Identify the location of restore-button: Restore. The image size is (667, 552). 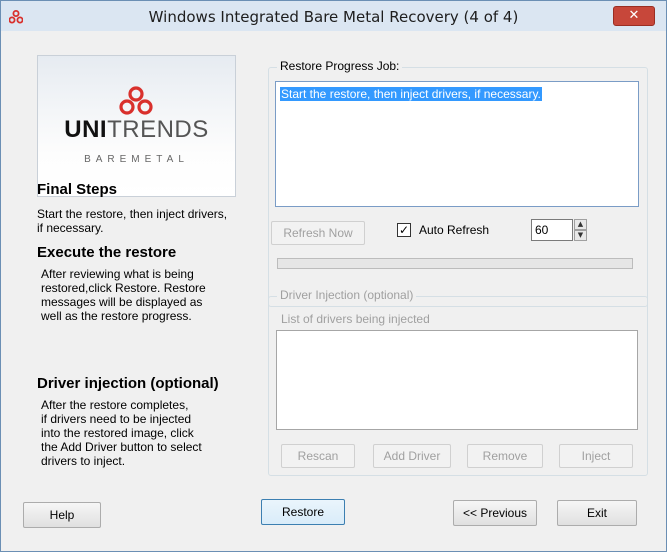
(303, 512).